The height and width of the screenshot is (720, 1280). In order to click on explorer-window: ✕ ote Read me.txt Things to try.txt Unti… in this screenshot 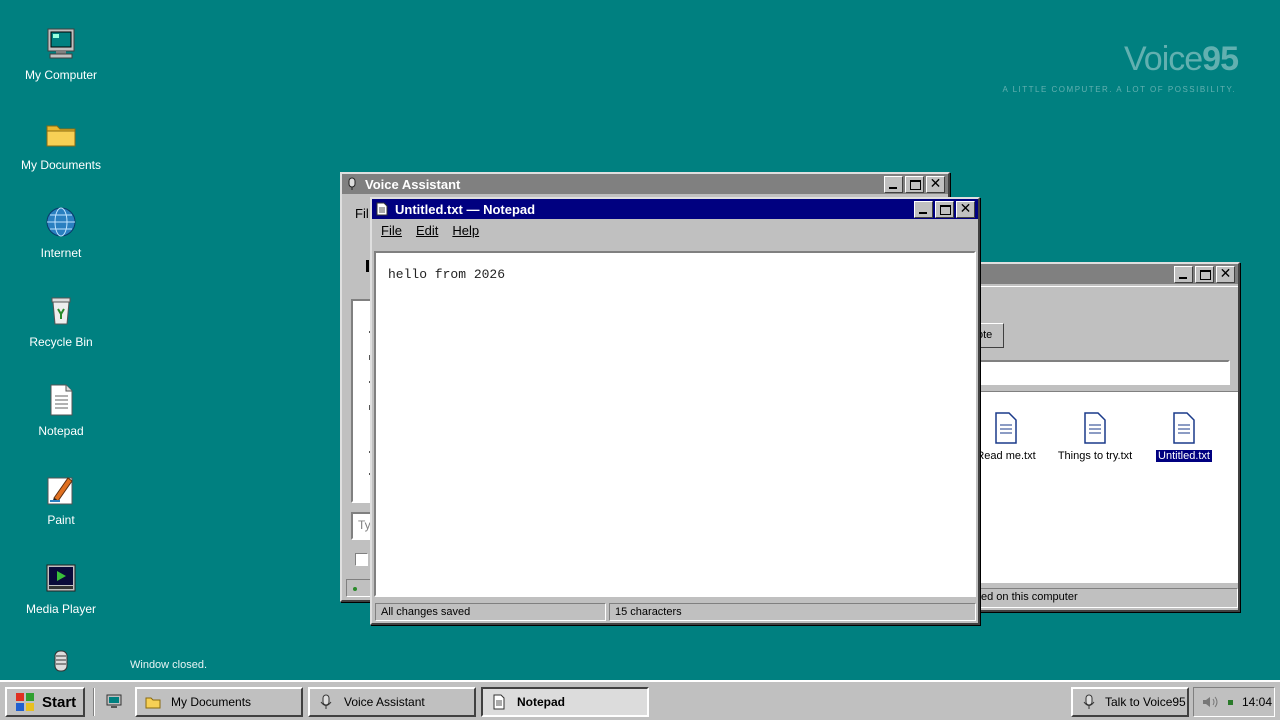, I will do `click(1090, 437)`.